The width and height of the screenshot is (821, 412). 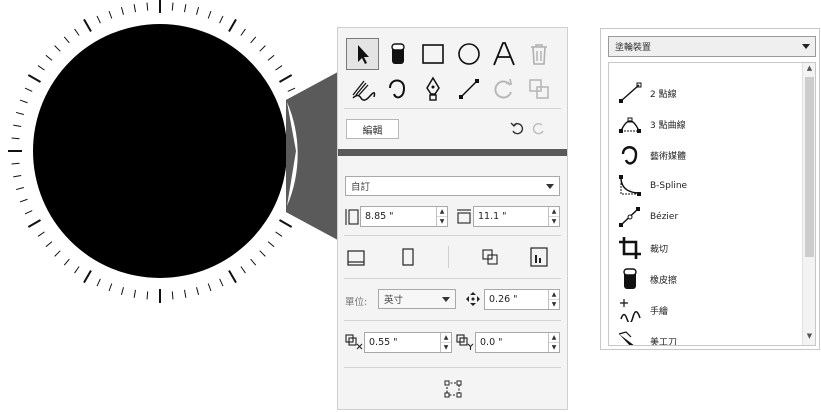 I want to click on pick-tool, so click(x=363, y=54).